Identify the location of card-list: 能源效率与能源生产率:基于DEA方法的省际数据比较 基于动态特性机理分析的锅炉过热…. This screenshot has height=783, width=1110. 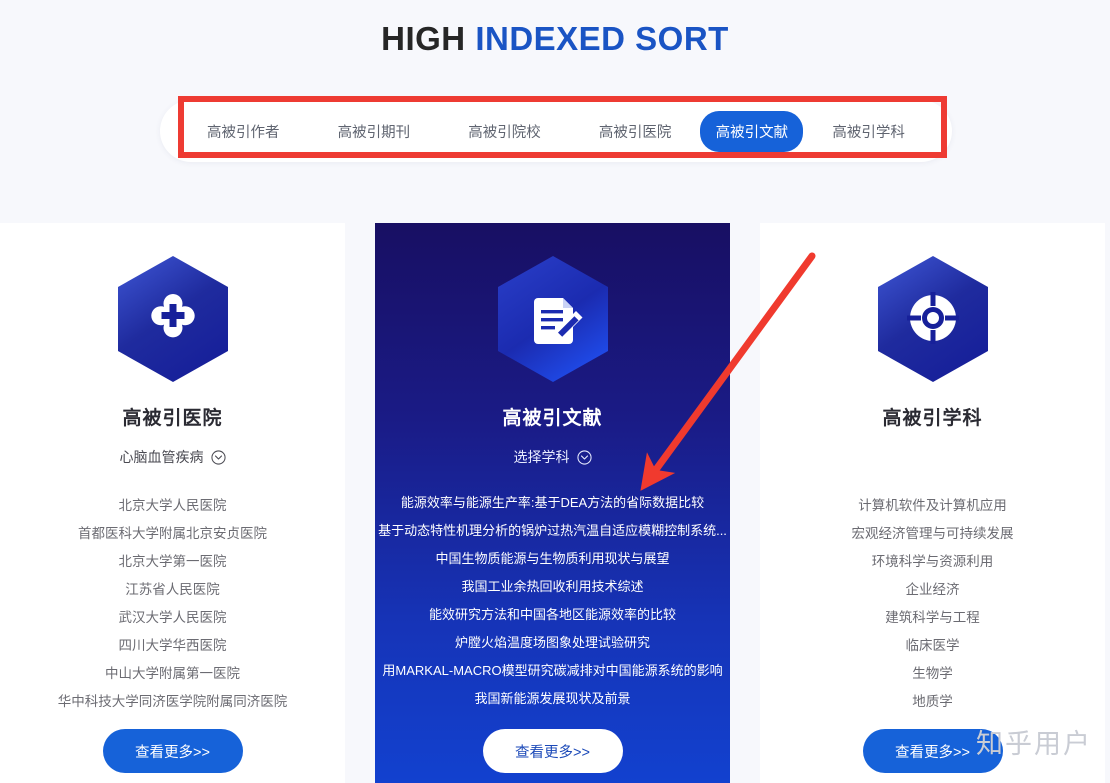
(552, 601).